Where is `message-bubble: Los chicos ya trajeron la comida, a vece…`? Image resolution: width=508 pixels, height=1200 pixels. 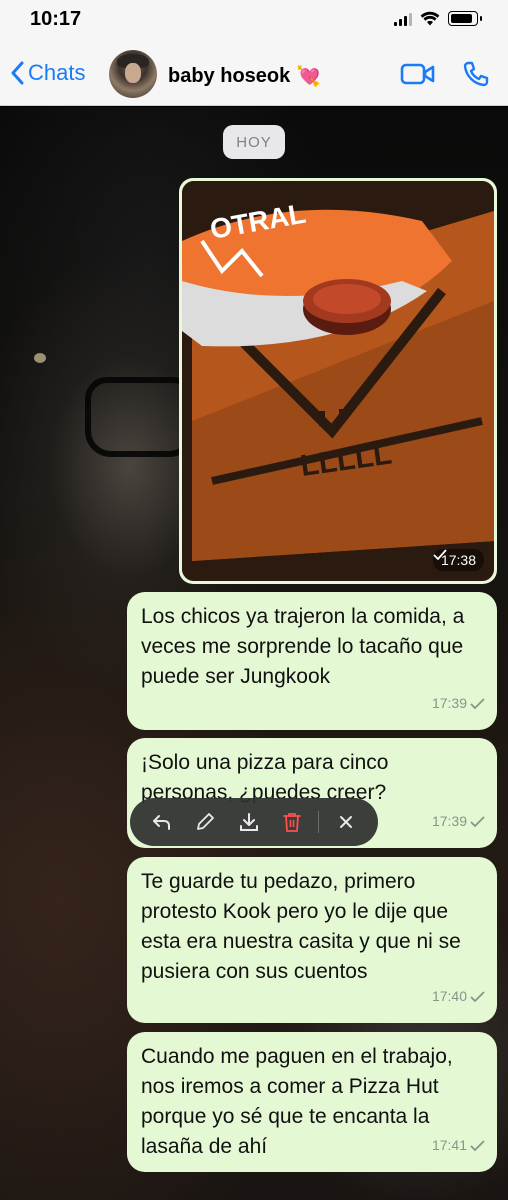 message-bubble: Los chicos ya trajeron la comida, a vece… is located at coordinates (312, 661).